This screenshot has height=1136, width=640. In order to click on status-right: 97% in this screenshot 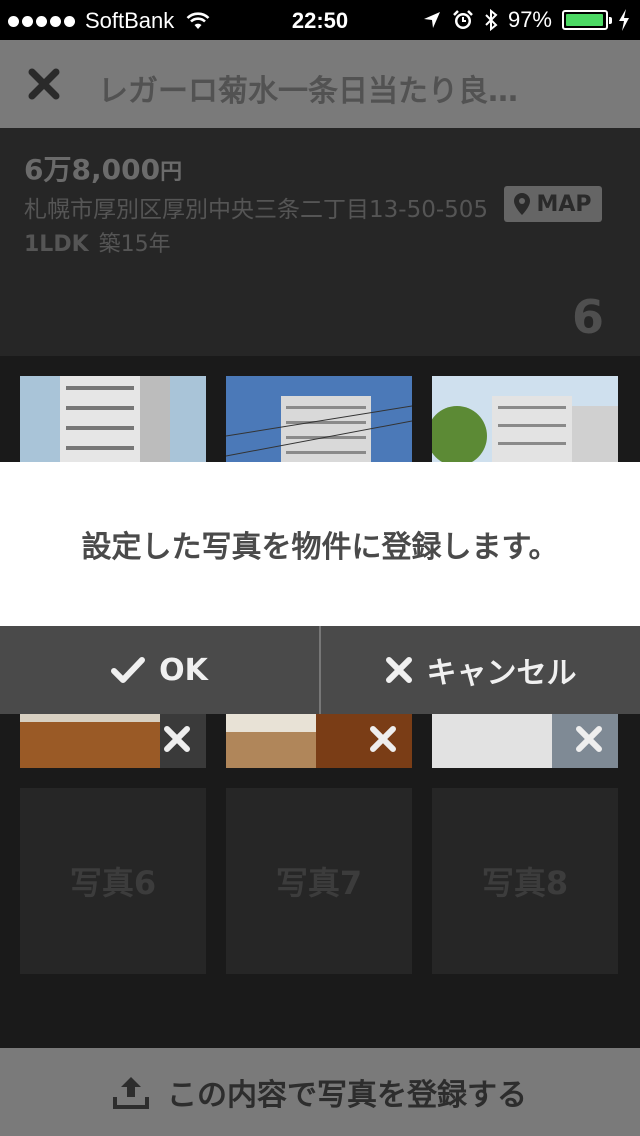, I will do `click(526, 20)`.